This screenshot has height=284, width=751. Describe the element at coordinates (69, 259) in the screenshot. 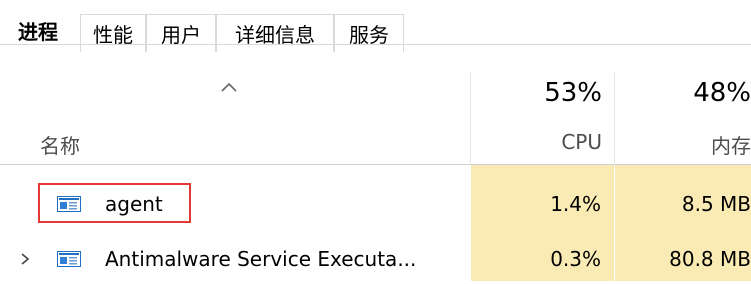

I see `app-window-icon` at that location.